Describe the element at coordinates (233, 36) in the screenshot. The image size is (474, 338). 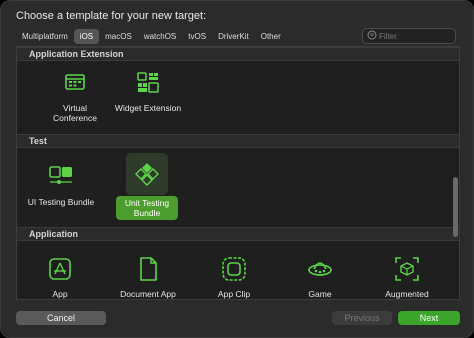
I see `tab-driverkit: DriverKit` at that location.